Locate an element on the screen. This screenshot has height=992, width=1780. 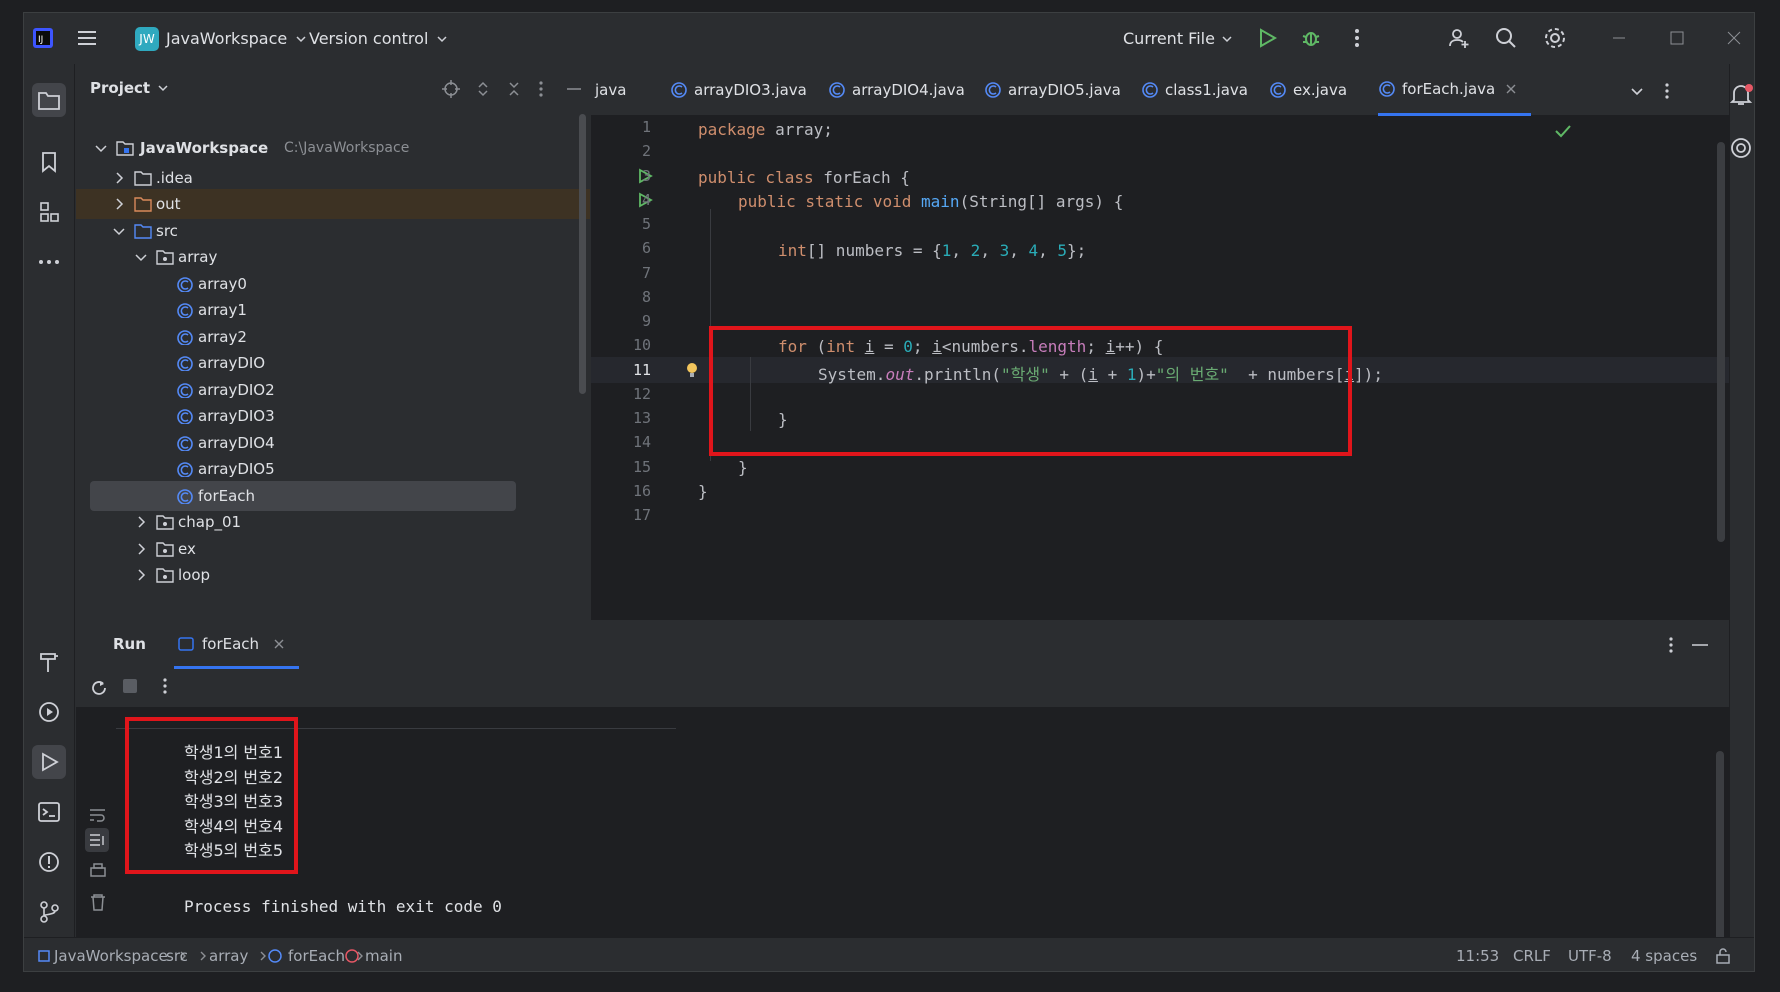
collapse-all-icon is located at coordinates (514, 89).